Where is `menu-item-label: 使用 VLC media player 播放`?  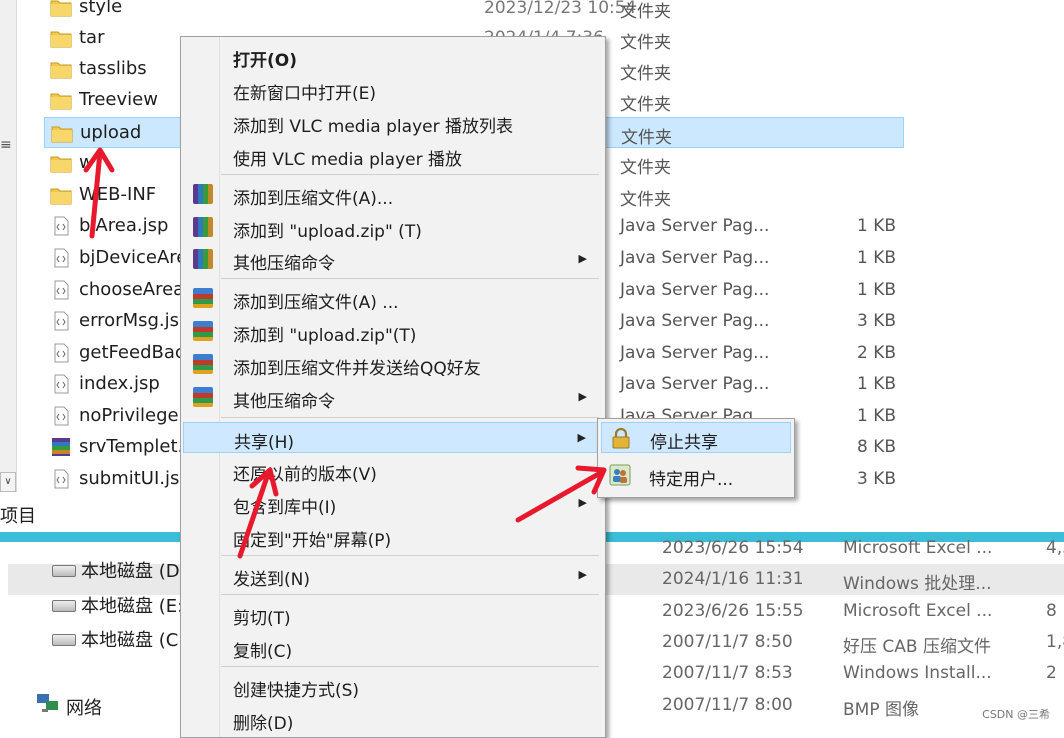 menu-item-label: 使用 VLC media player 播放 is located at coordinates (347, 160).